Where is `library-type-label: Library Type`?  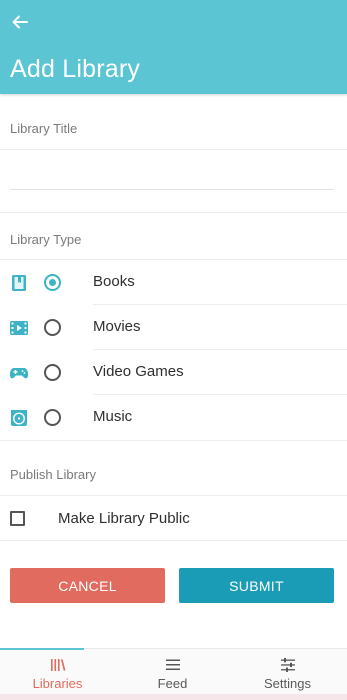
library-type-label: Library Type is located at coordinates (46, 239).